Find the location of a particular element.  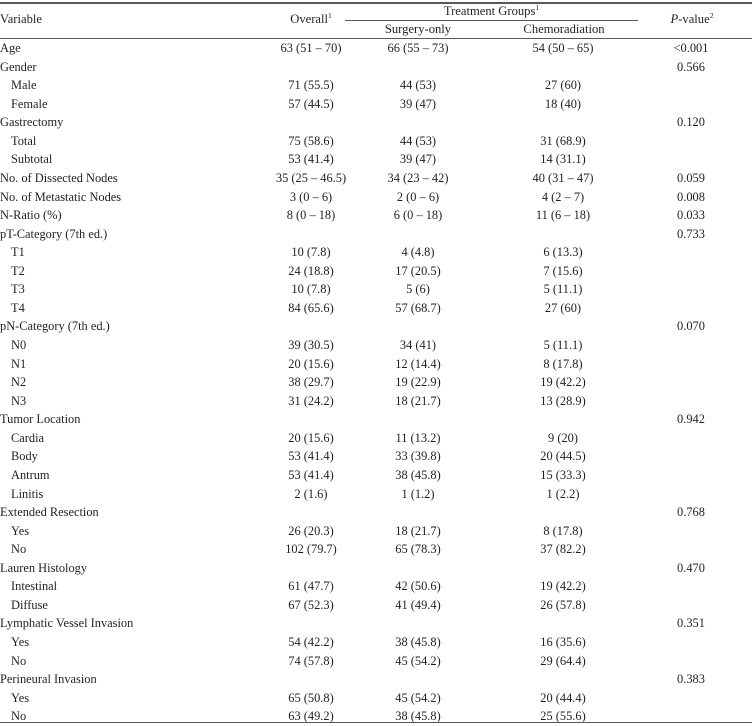

row-surgery-only-value: 33 (39.8) is located at coordinates (418, 456).